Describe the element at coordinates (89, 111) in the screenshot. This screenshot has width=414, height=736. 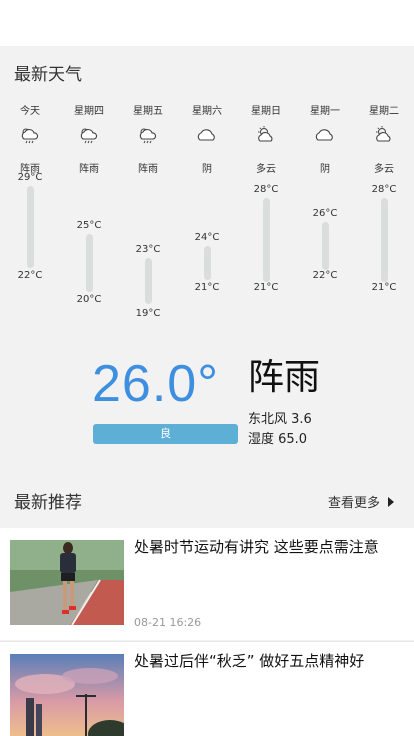
I see `forecast-day-name: 星期四` at that location.